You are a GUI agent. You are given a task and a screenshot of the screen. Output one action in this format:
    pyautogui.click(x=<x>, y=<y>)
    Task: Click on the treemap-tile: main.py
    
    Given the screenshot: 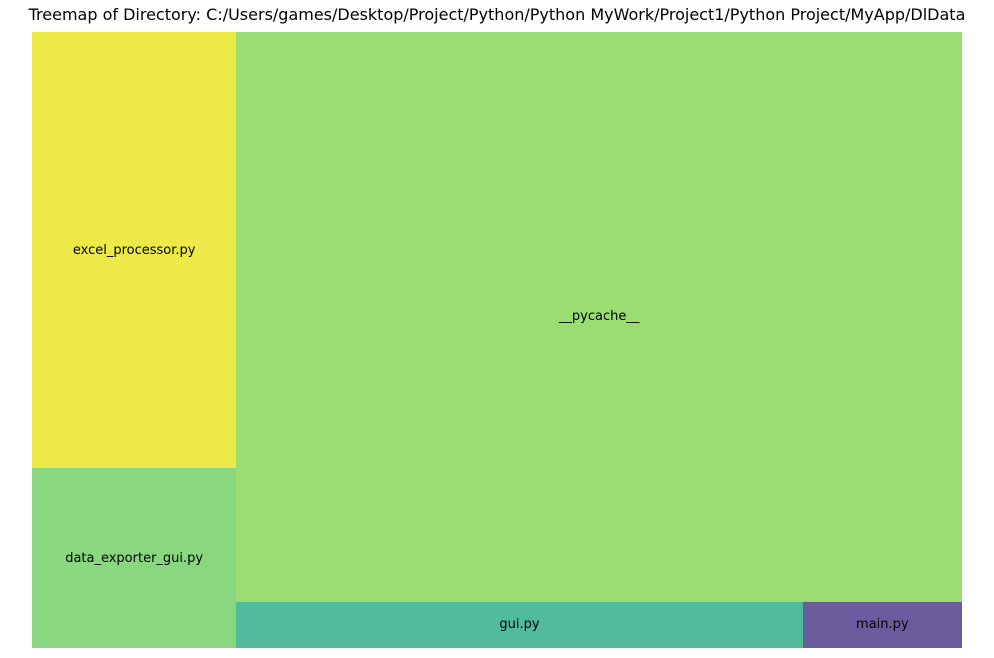 What is the action you would take?
    pyautogui.click(x=882, y=624)
    